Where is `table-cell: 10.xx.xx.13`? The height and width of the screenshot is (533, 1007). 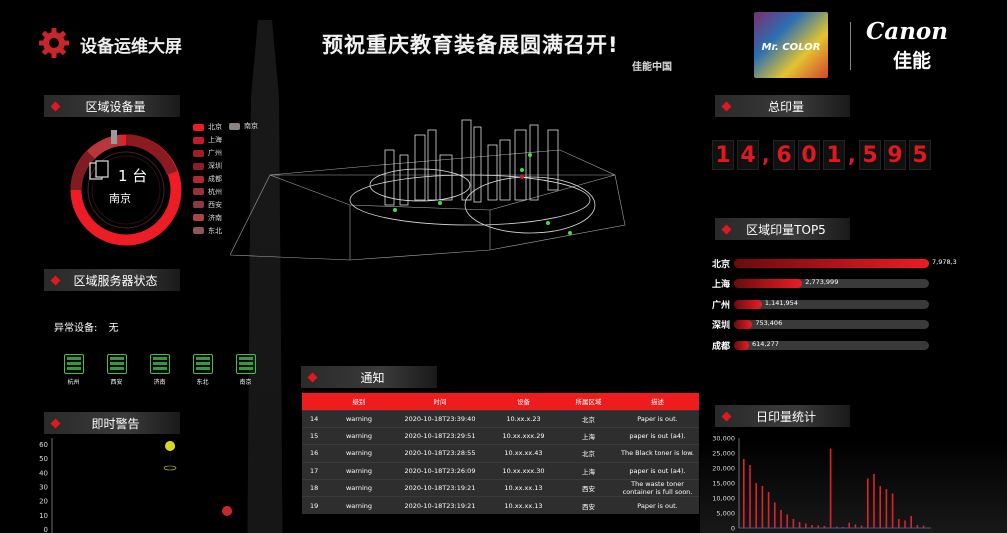
table-cell: 10.xx.xx.13 is located at coordinates (523, 505).